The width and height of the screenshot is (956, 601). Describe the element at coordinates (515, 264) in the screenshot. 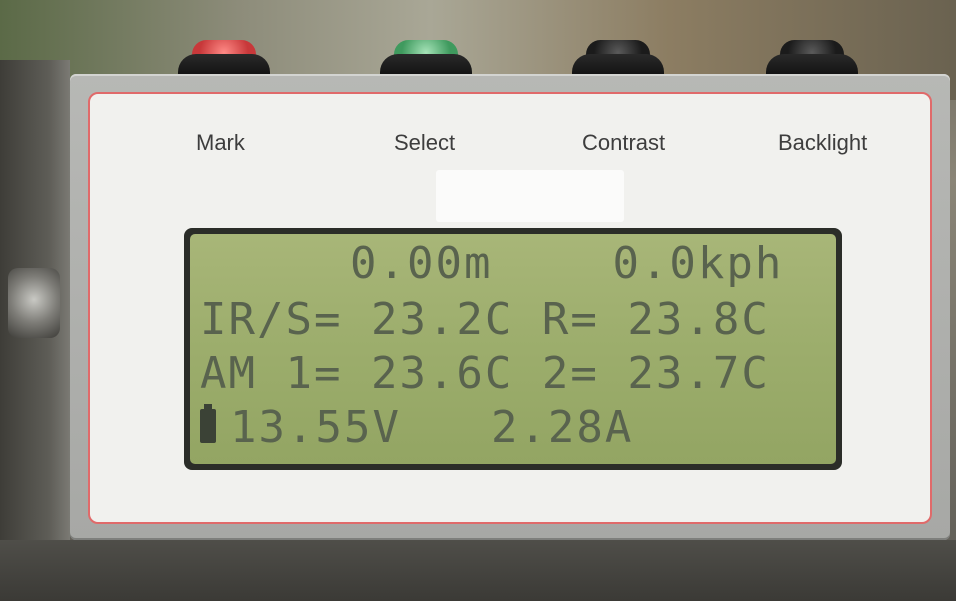

I see `lcd-line-distance-speed: 0.00m 0.0kph` at that location.